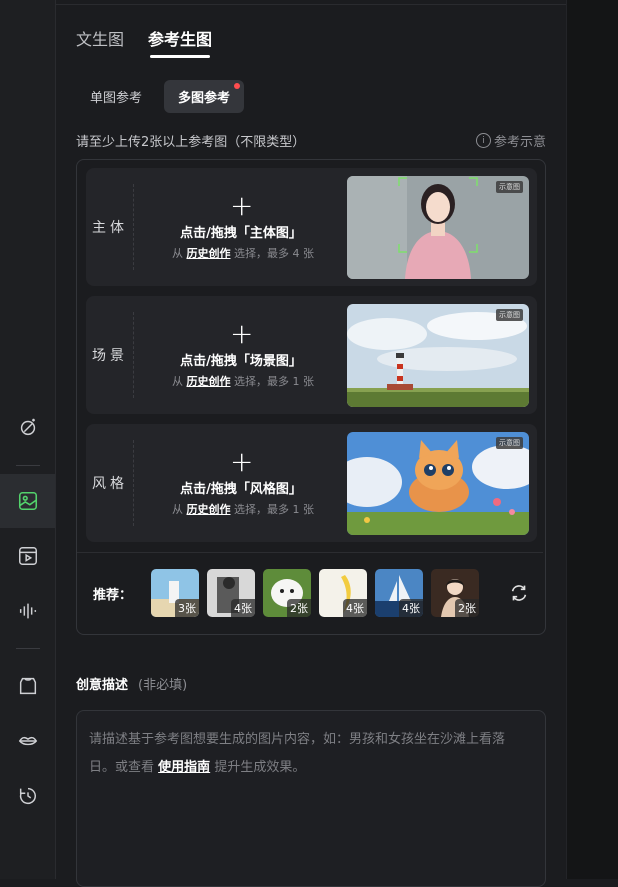 The image size is (618, 887). Describe the element at coordinates (237, 86) in the screenshot. I see `new-dot` at that location.